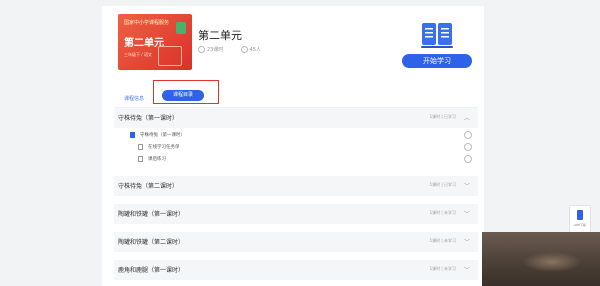  Describe the element at coordinates (296, 242) in the screenshot. I see `chapter-row: 陶罐和铁罐（第二课时） 1课时 | 未学习 ﹀` at that location.